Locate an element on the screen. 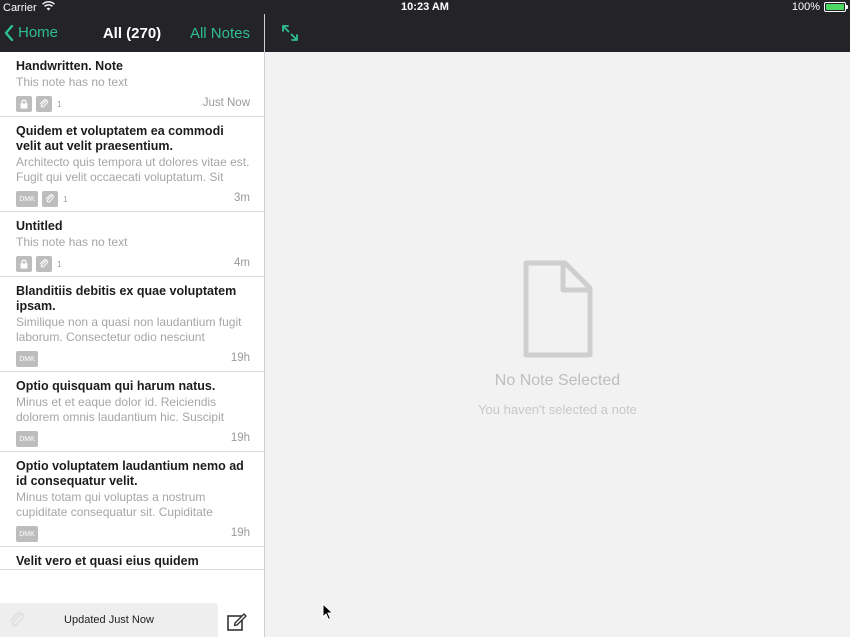  status-bar: Carrier 10:23 AM 100% is located at coordinates (425, 7).